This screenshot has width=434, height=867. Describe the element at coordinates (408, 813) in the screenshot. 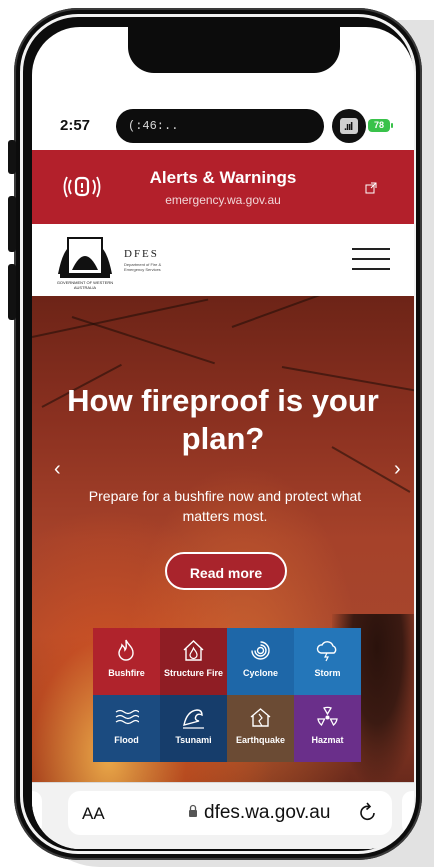

I see `next-tab-pill` at that location.